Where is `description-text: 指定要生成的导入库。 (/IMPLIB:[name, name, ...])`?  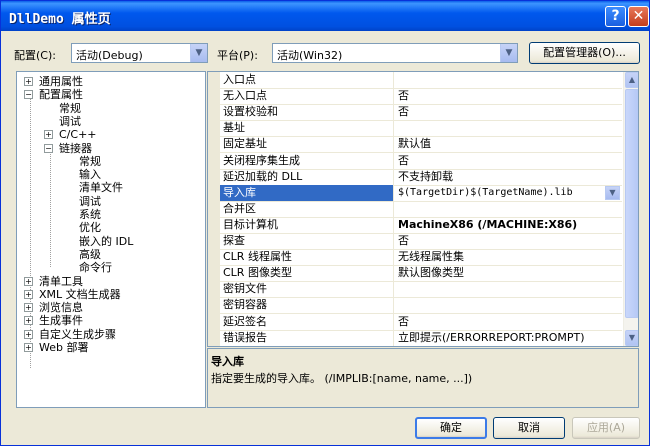
description-text: 指定要生成的导入库。 (/IMPLIB:[name, name, ...]) is located at coordinates (342, 378).